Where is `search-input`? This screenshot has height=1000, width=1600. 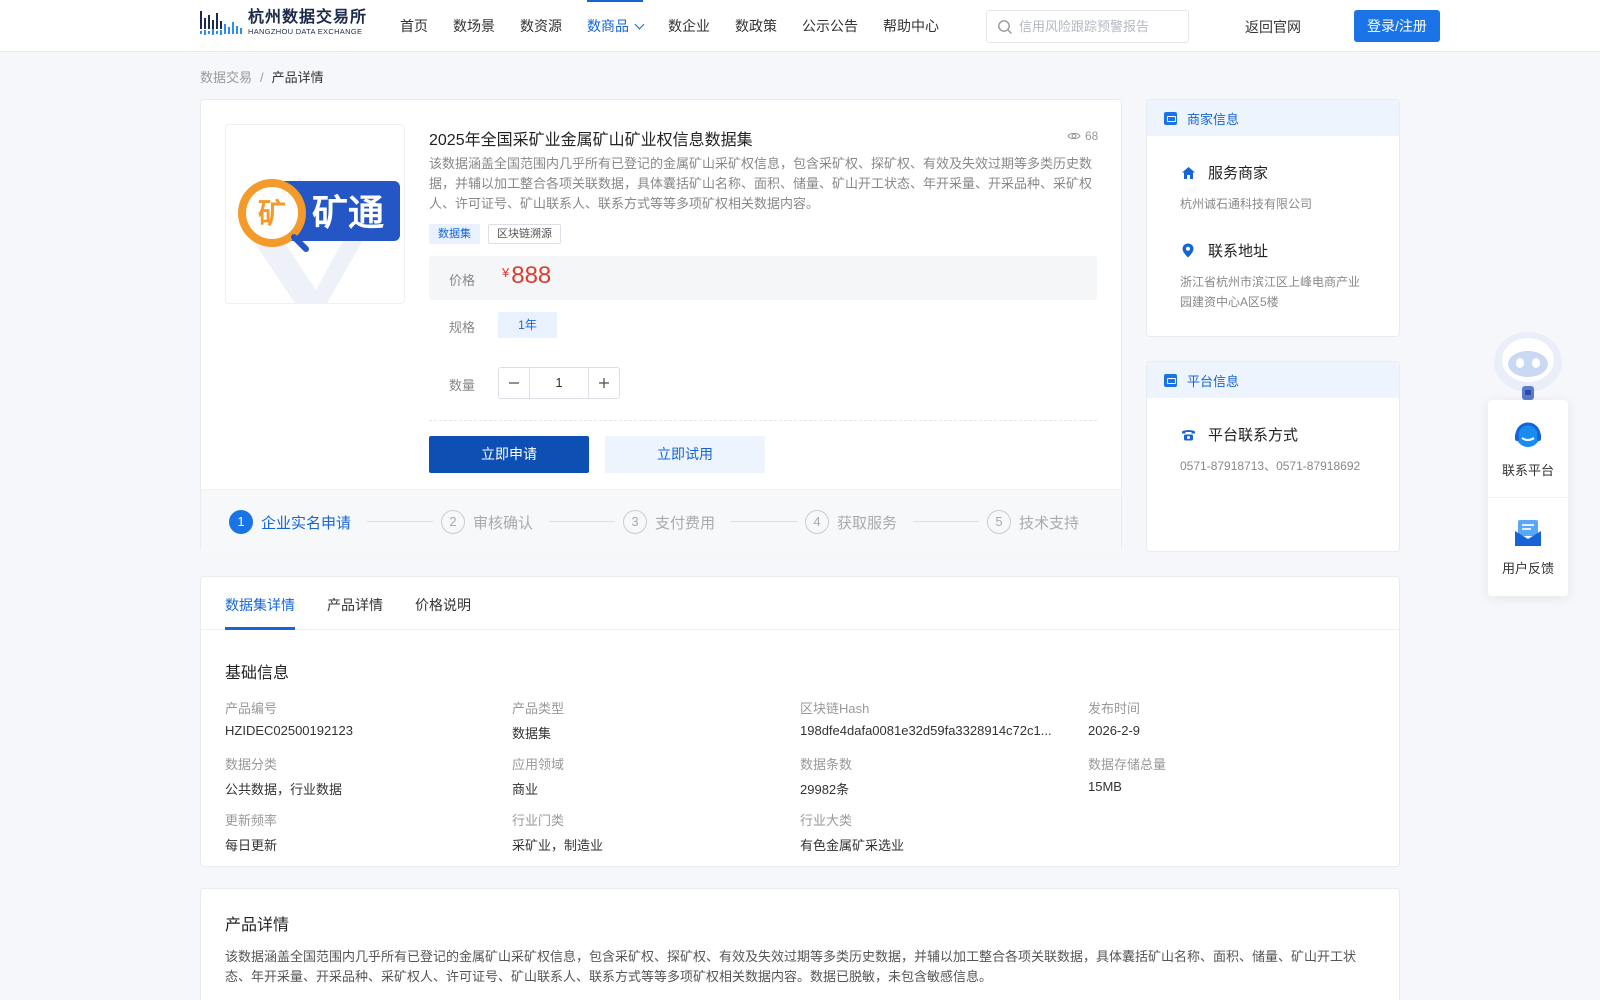
search-input is located at coordinates (1099, 26).